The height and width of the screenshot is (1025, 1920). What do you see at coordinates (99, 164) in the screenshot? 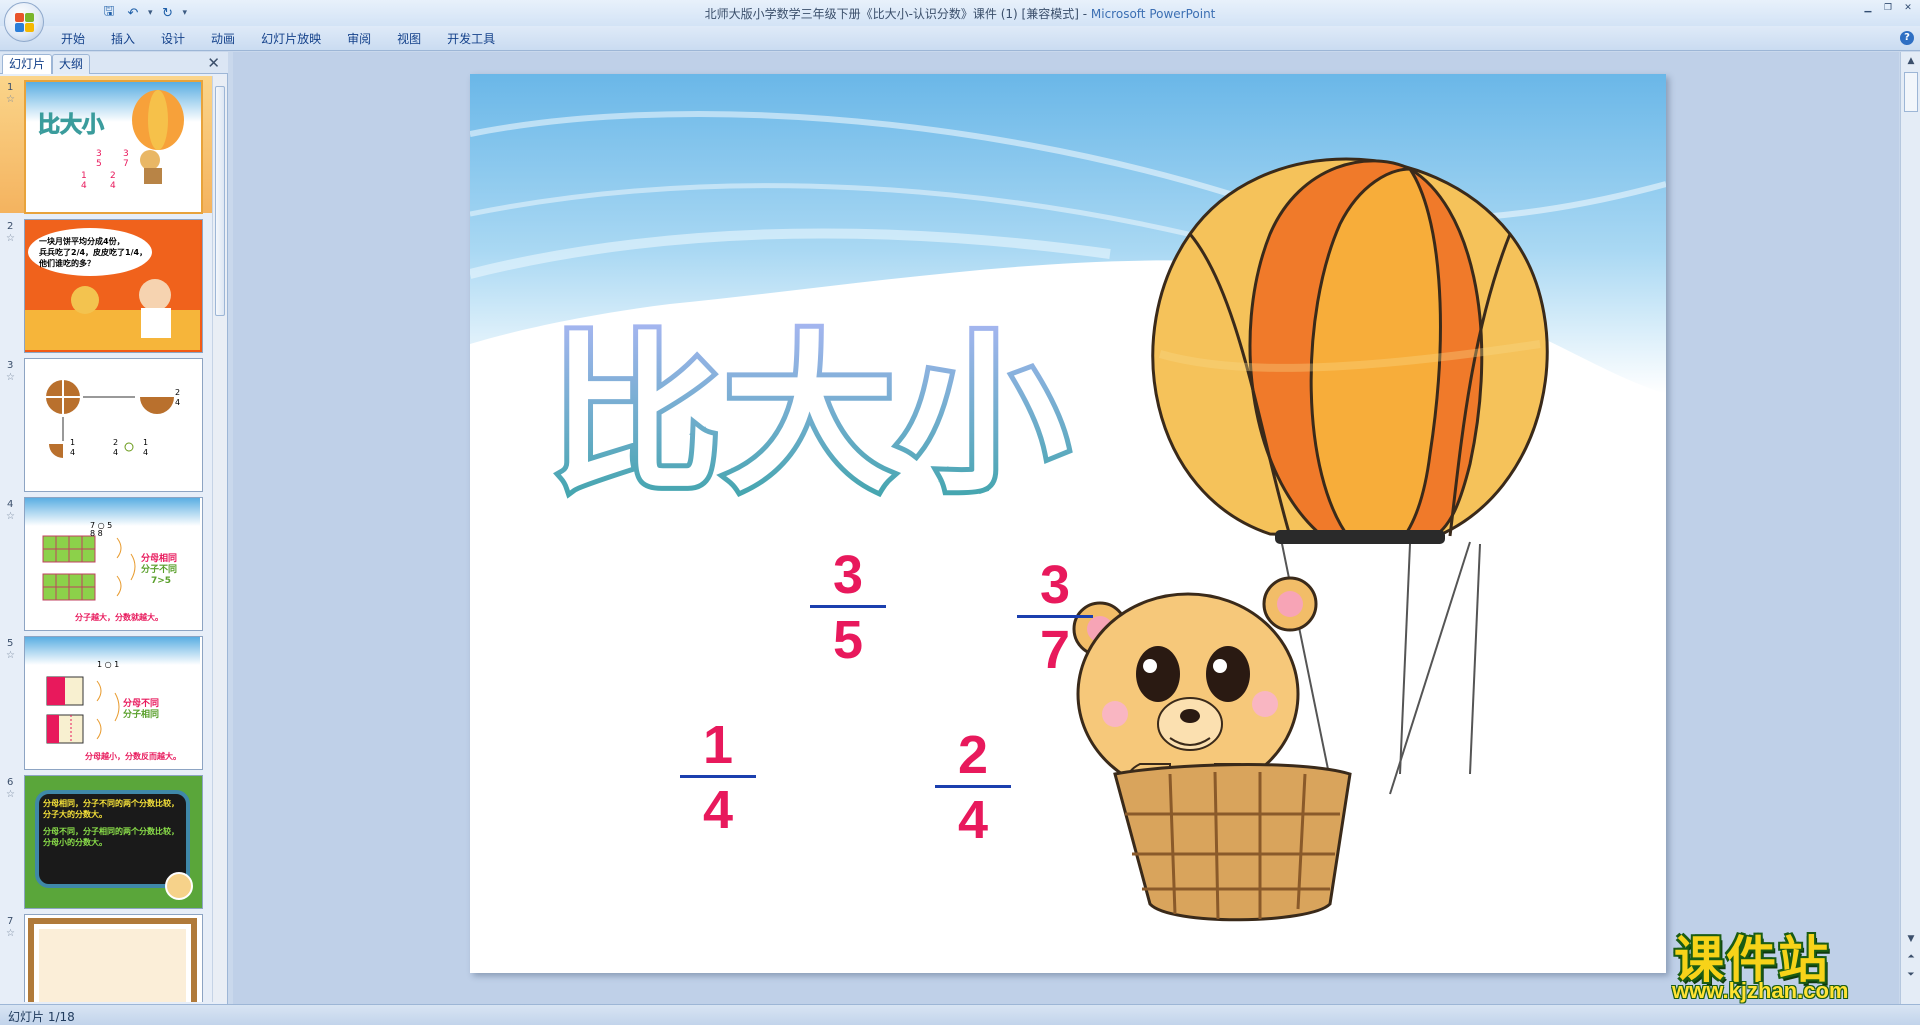
I see `svg-text: 5` at bounding box center [99, 164].